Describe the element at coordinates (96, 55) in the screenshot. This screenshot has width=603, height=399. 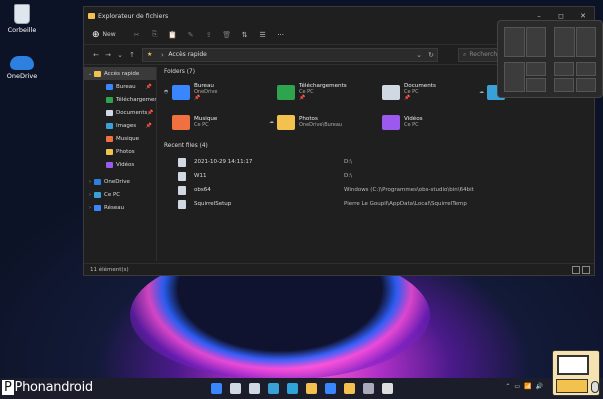
I see `back-button: ←` at that location.